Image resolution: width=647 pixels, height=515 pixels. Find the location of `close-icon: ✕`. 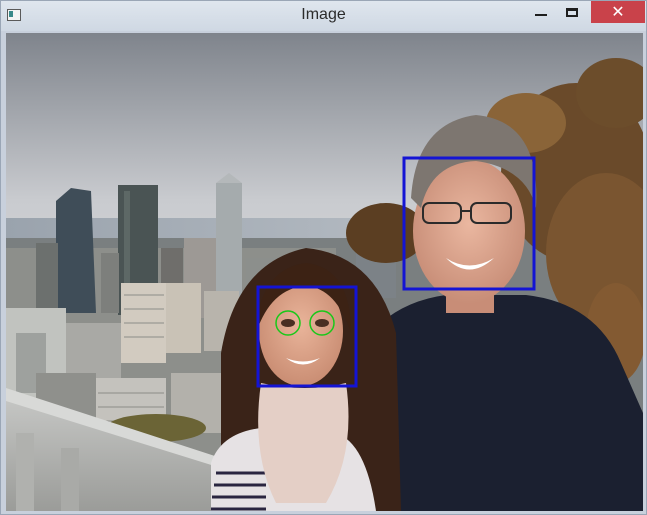

close-icon: ✕ is located at coordinates (618, 11).